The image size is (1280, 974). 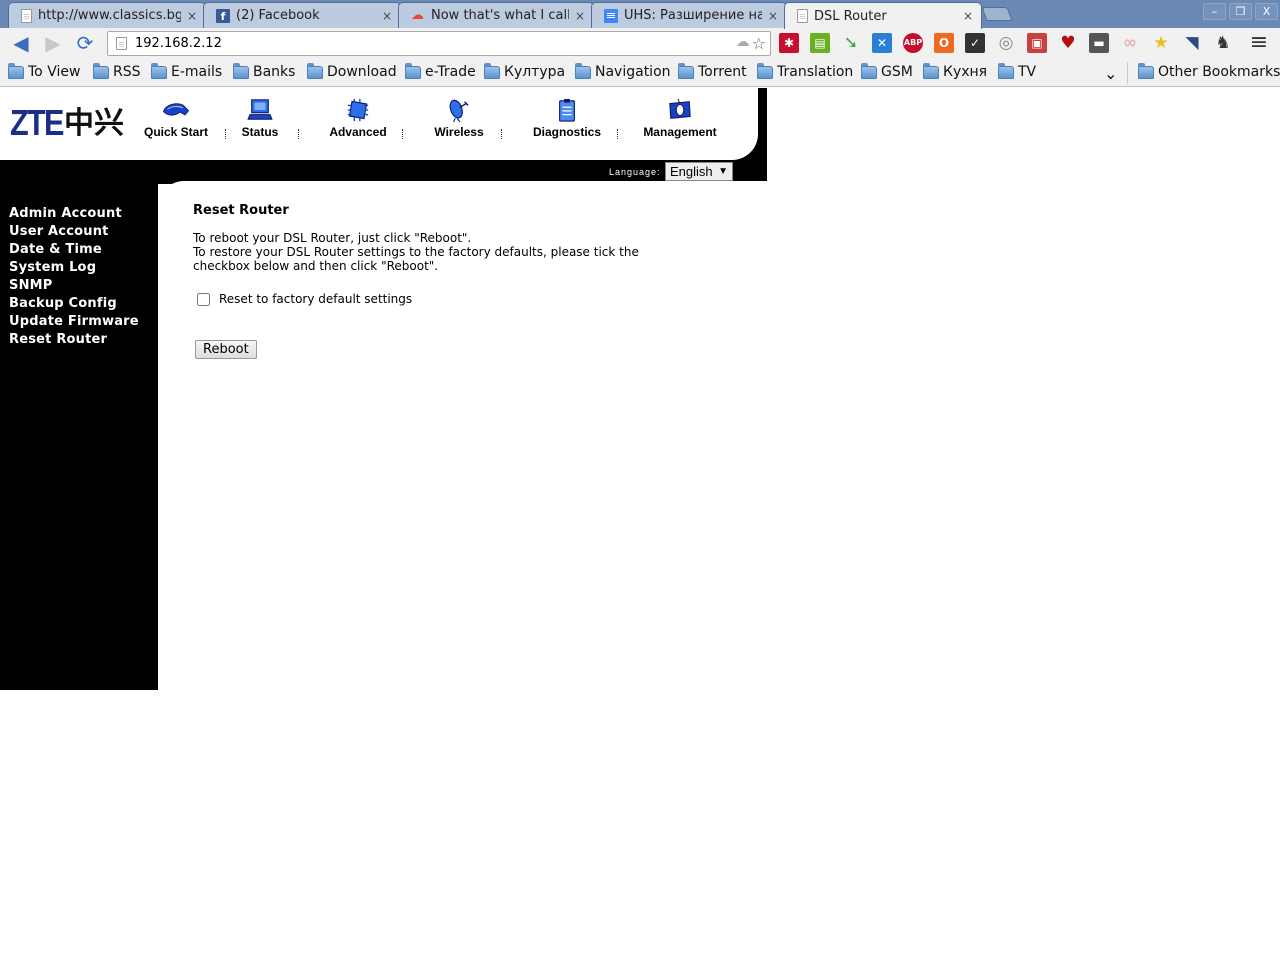 What do you see at coordinates (1110, 73) in the screenshot?
I see `bookmarks-overflow-button: ⌄` at bounding box center [1110, 73].